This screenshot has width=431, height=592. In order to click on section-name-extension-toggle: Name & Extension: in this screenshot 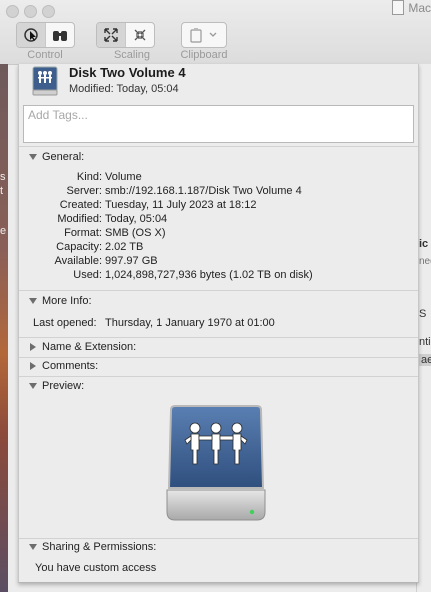, I will do `click(82, 347)`.